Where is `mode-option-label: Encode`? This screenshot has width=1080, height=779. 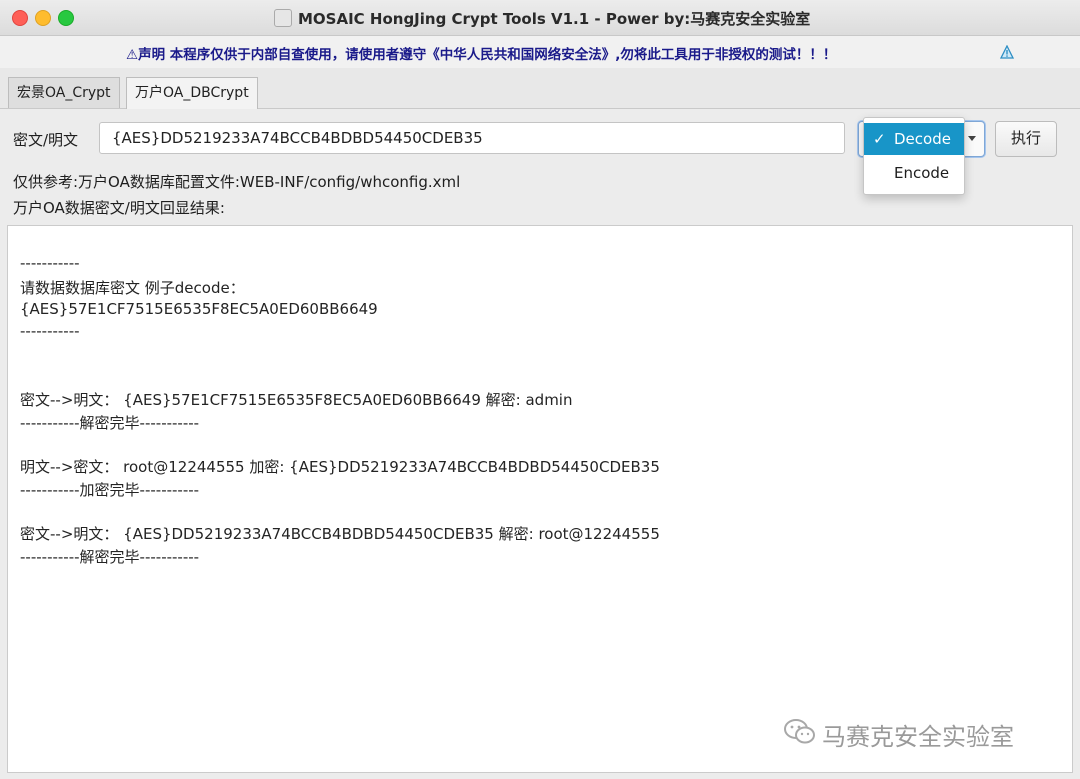 mode-option-label: Encode is located at coordinates (922, 173).